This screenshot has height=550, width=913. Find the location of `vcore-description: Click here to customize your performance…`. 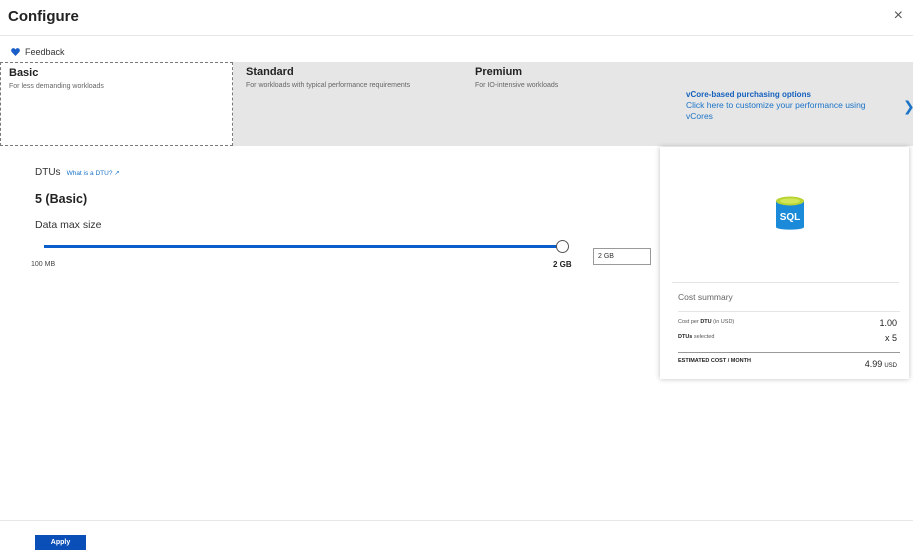

vcore-description: Click here to customize your performance… is located at coordinates (776, 110).